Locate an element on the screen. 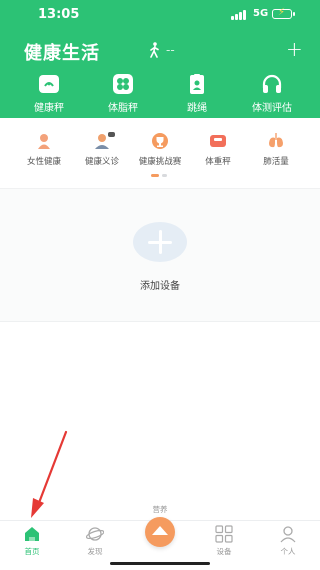 This screenshot has width=320, height=570. device-item-scale: 健康秤 is located at coordinates (49, 94).